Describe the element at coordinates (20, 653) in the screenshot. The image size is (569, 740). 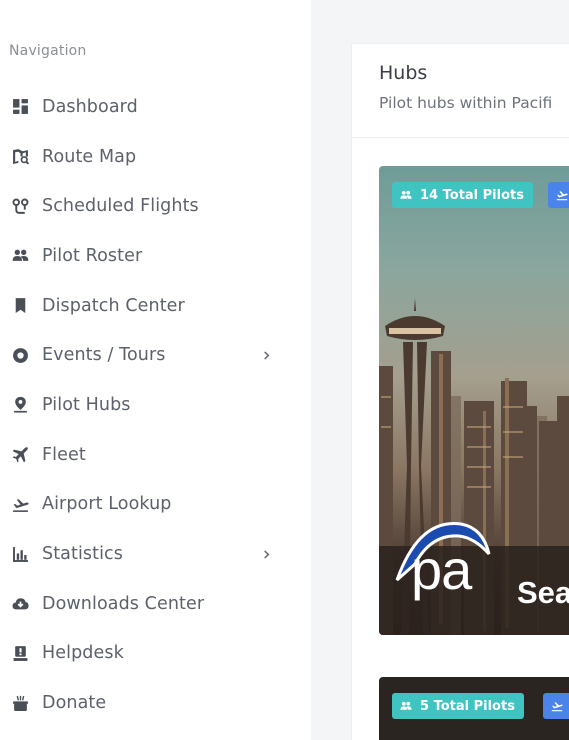
I see `support-icon` at that location.